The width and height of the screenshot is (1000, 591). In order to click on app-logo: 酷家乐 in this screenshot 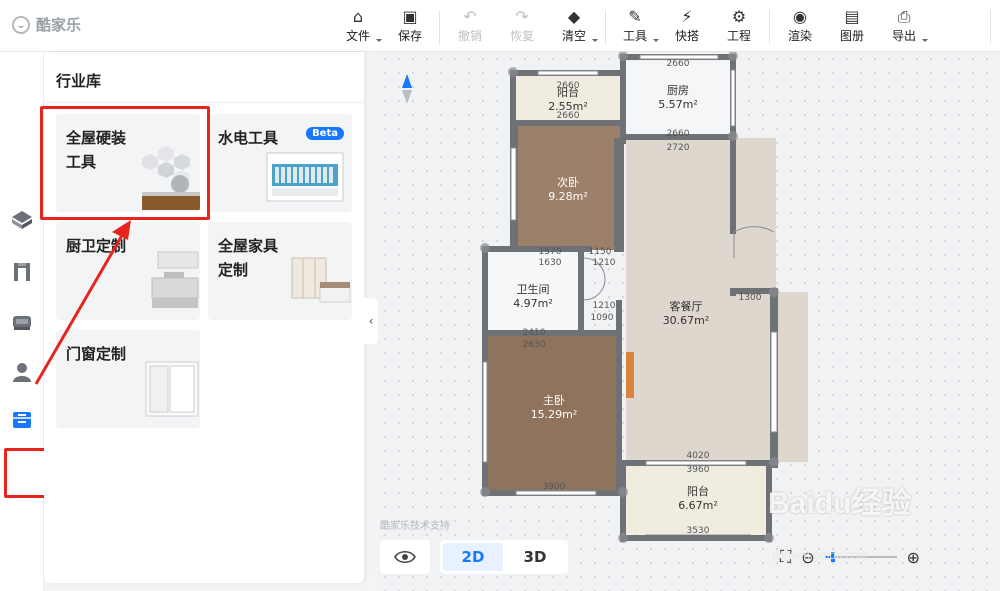, I will do `click(46, 24)`.